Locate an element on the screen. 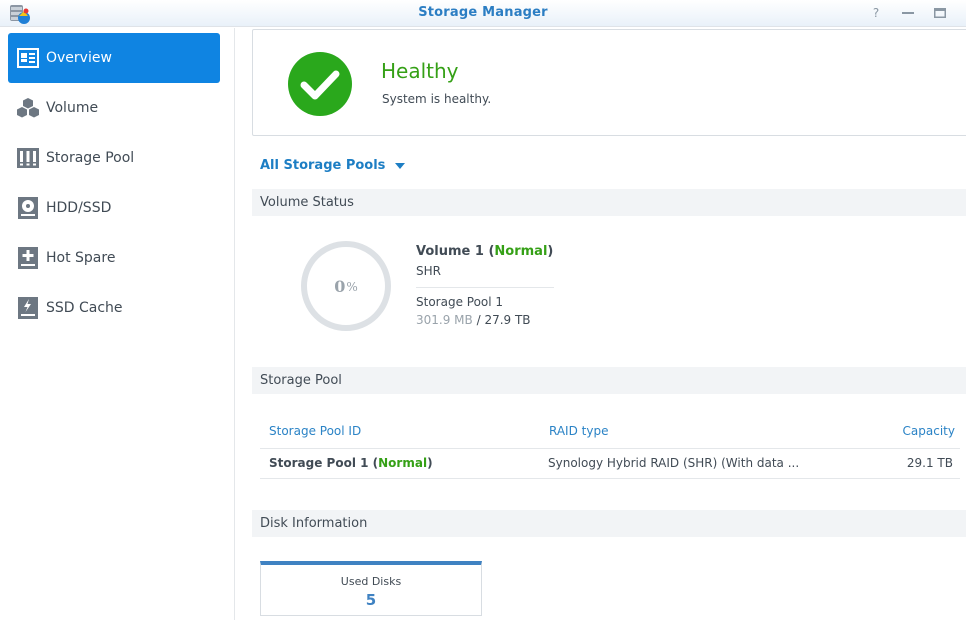  sidebar-item-label: Overview is located at coordinates (79, 58).